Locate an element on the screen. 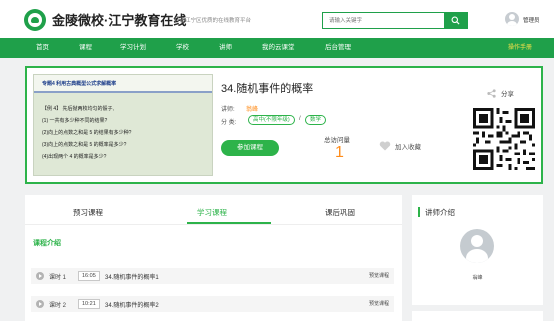 Image resolution: width=554 pixels, height=321 pixels. tab-divider is located at coordinates (213, 224).